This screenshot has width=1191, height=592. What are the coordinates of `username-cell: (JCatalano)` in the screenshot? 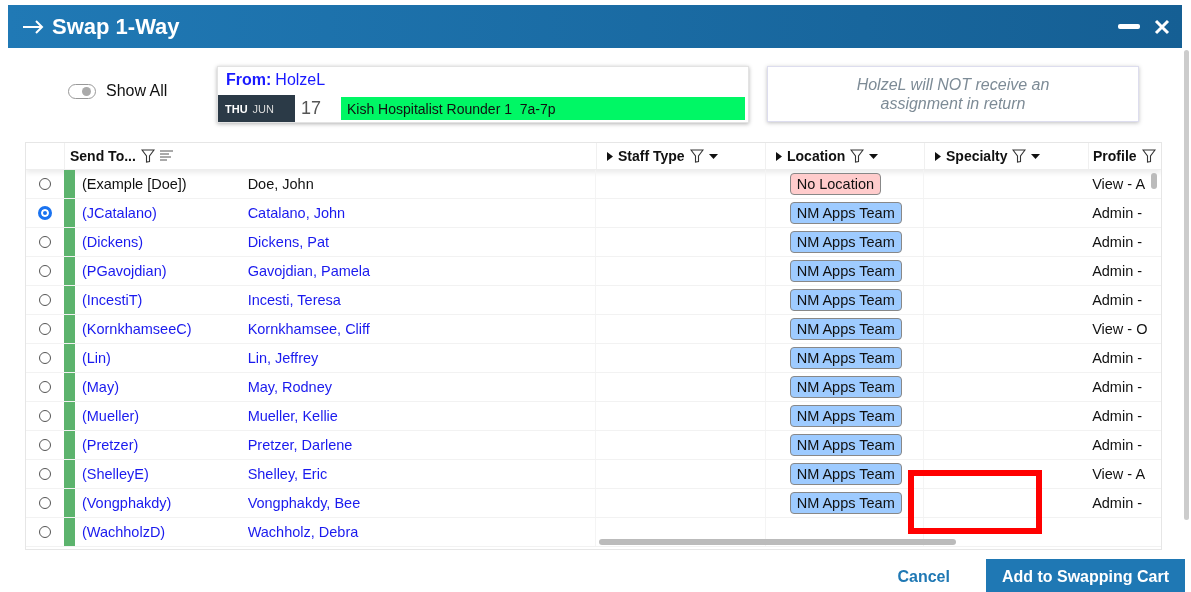 It's located at (119, 213).